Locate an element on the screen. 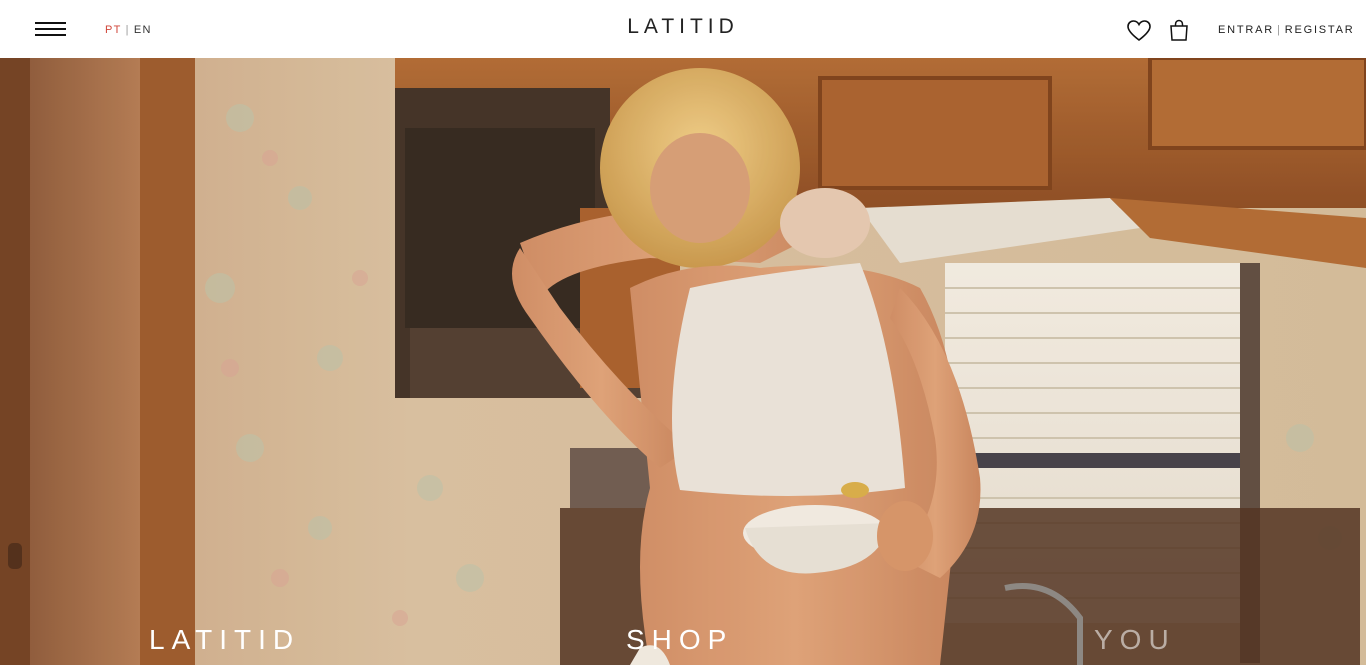  hero-link-you: YOU is located at coordinates (1135, 640).